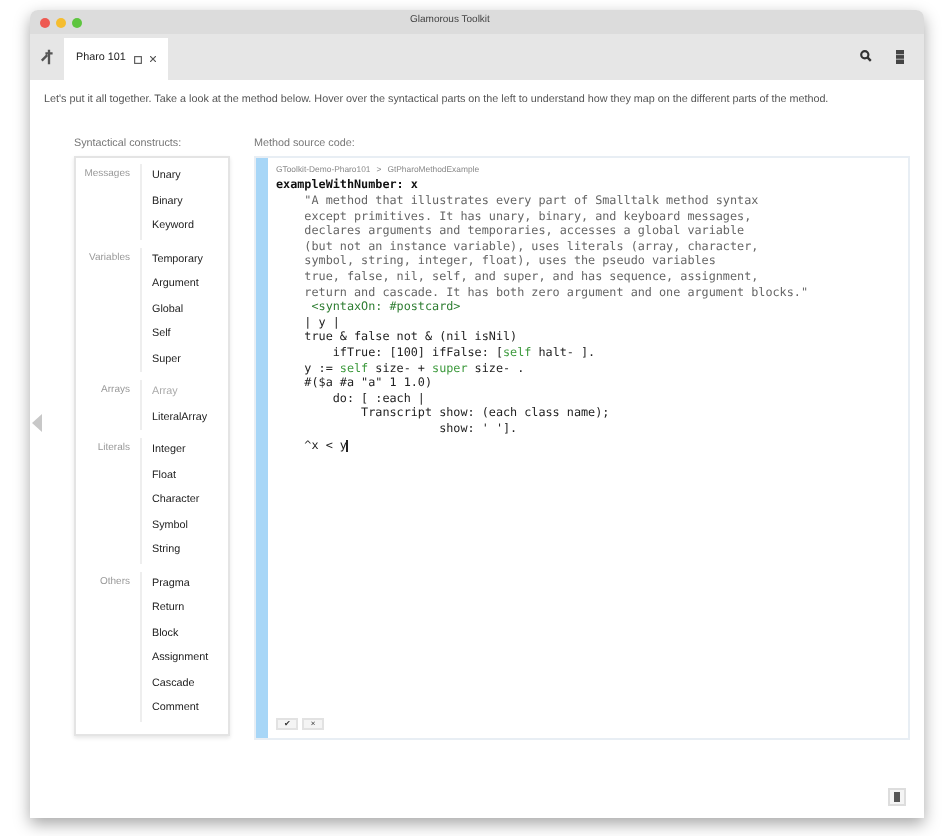  I want to click on inspector-icon, so click(897, 797).